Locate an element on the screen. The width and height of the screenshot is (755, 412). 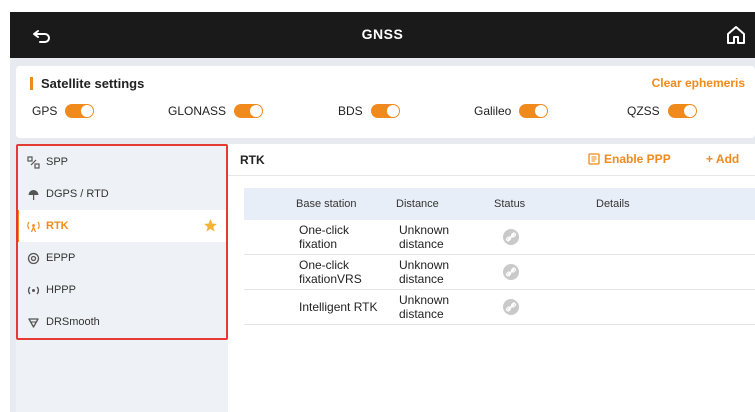
clear-ephemeris-button: Clear ephemeris is located at coordinates (698, 83).